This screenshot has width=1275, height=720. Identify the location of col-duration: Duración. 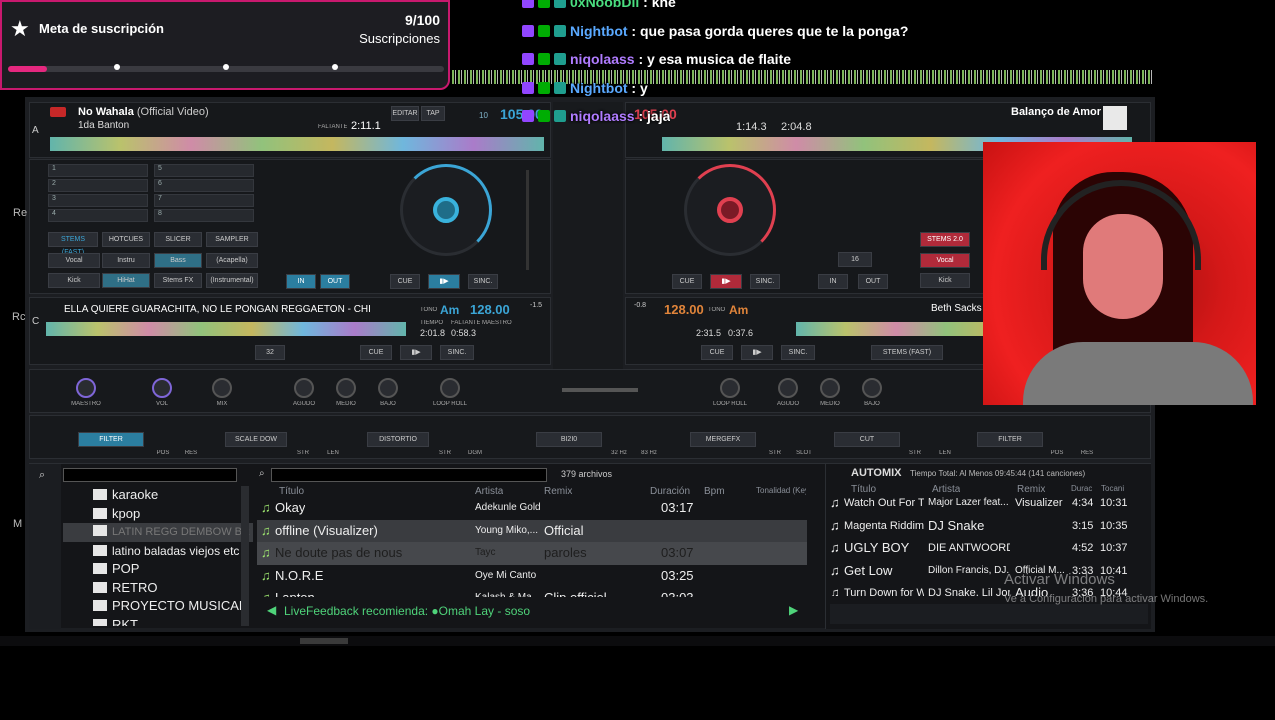
(670, 491).